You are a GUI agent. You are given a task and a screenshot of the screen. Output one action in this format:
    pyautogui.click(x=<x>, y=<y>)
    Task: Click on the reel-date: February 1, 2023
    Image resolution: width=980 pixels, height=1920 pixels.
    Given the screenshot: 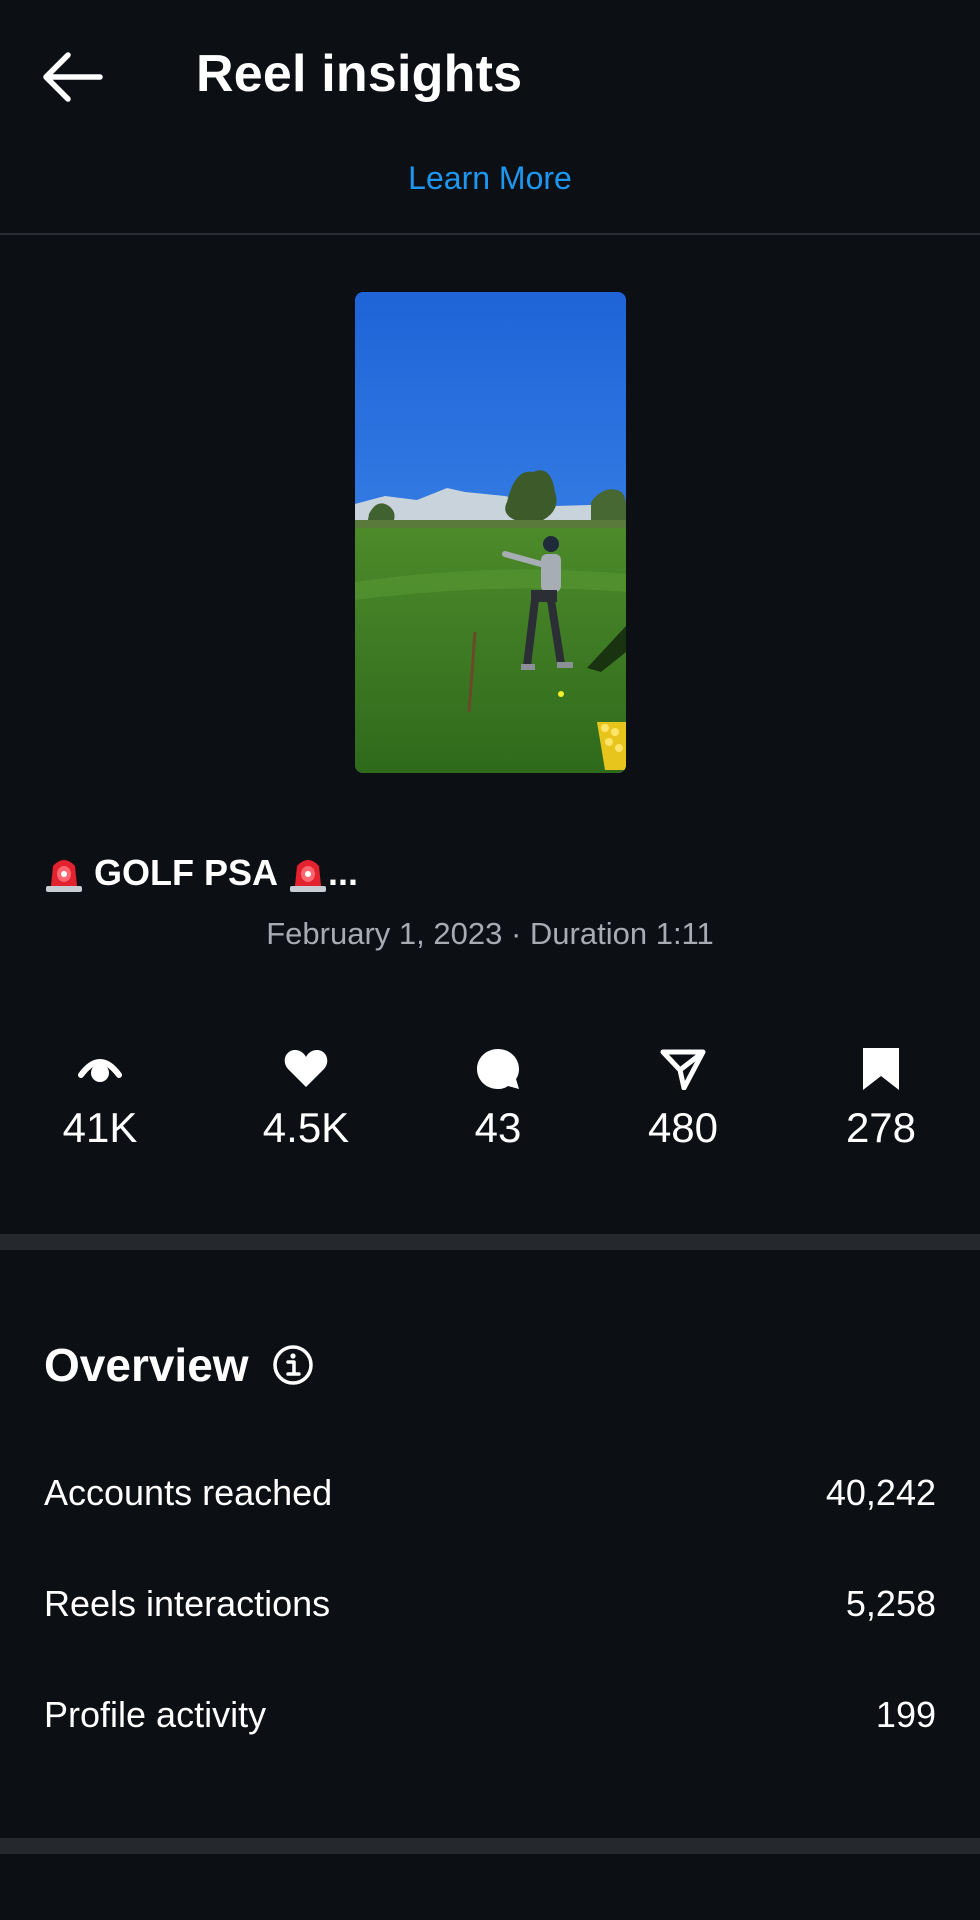 What is the action you would take?
    pyautogui.click(x=384, y=933)
    